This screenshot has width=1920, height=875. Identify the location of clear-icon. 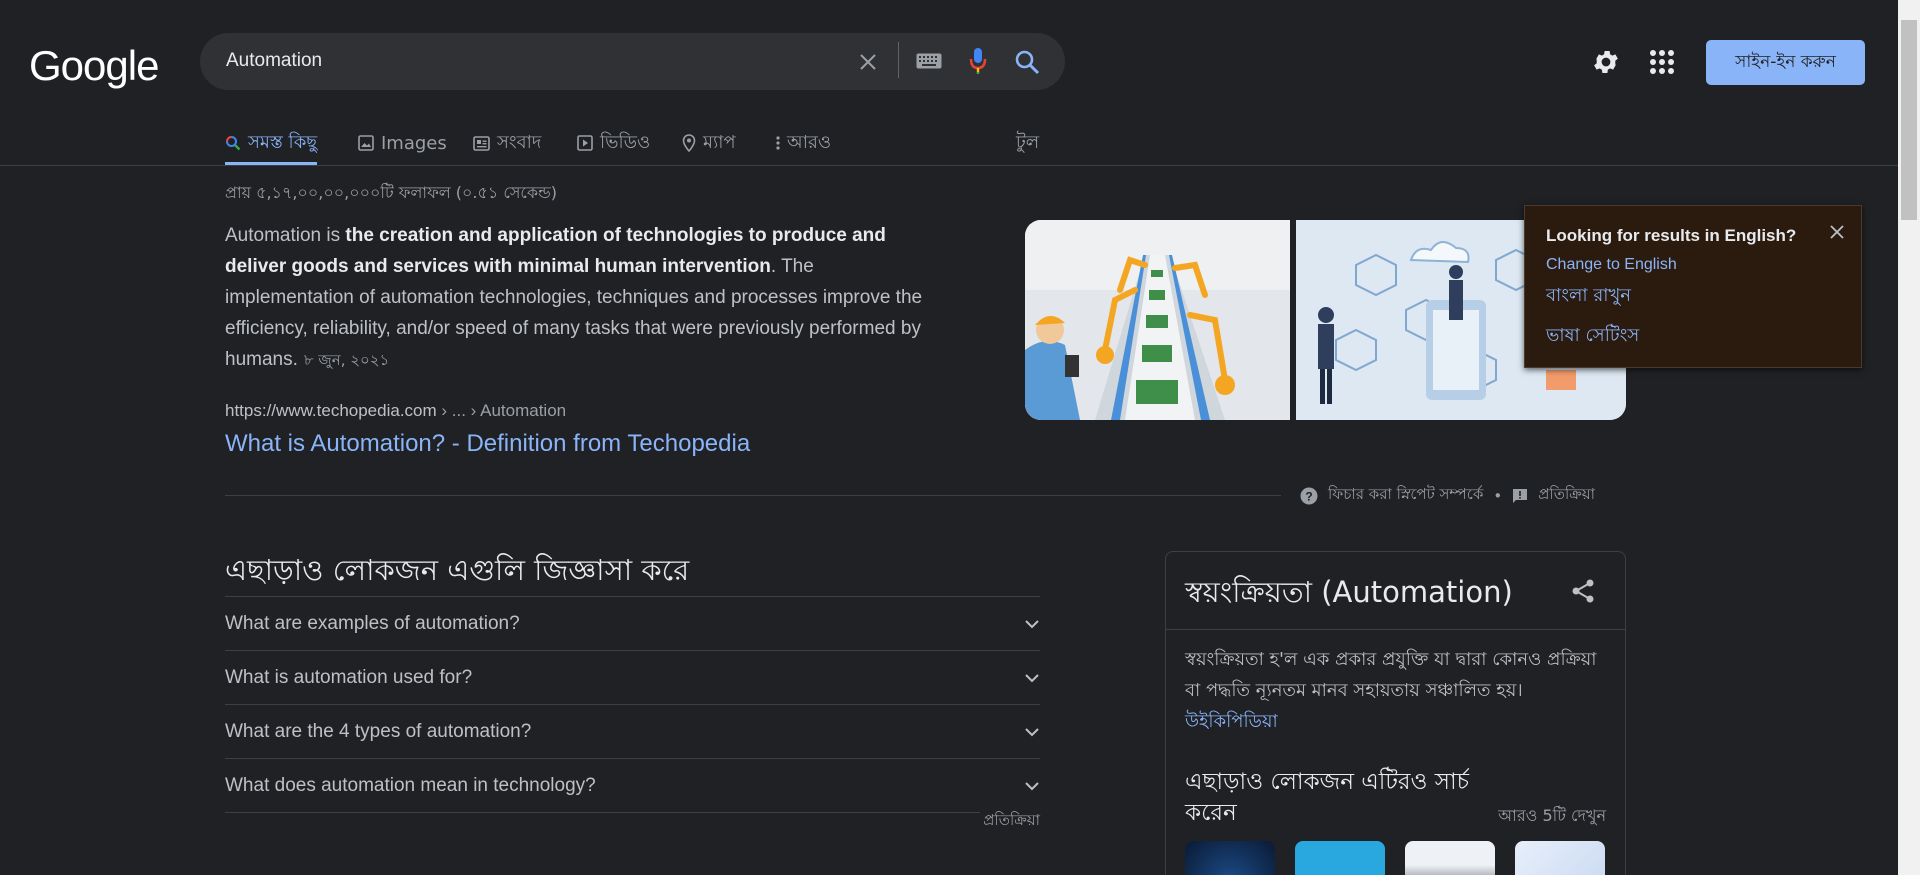
(868, 62).